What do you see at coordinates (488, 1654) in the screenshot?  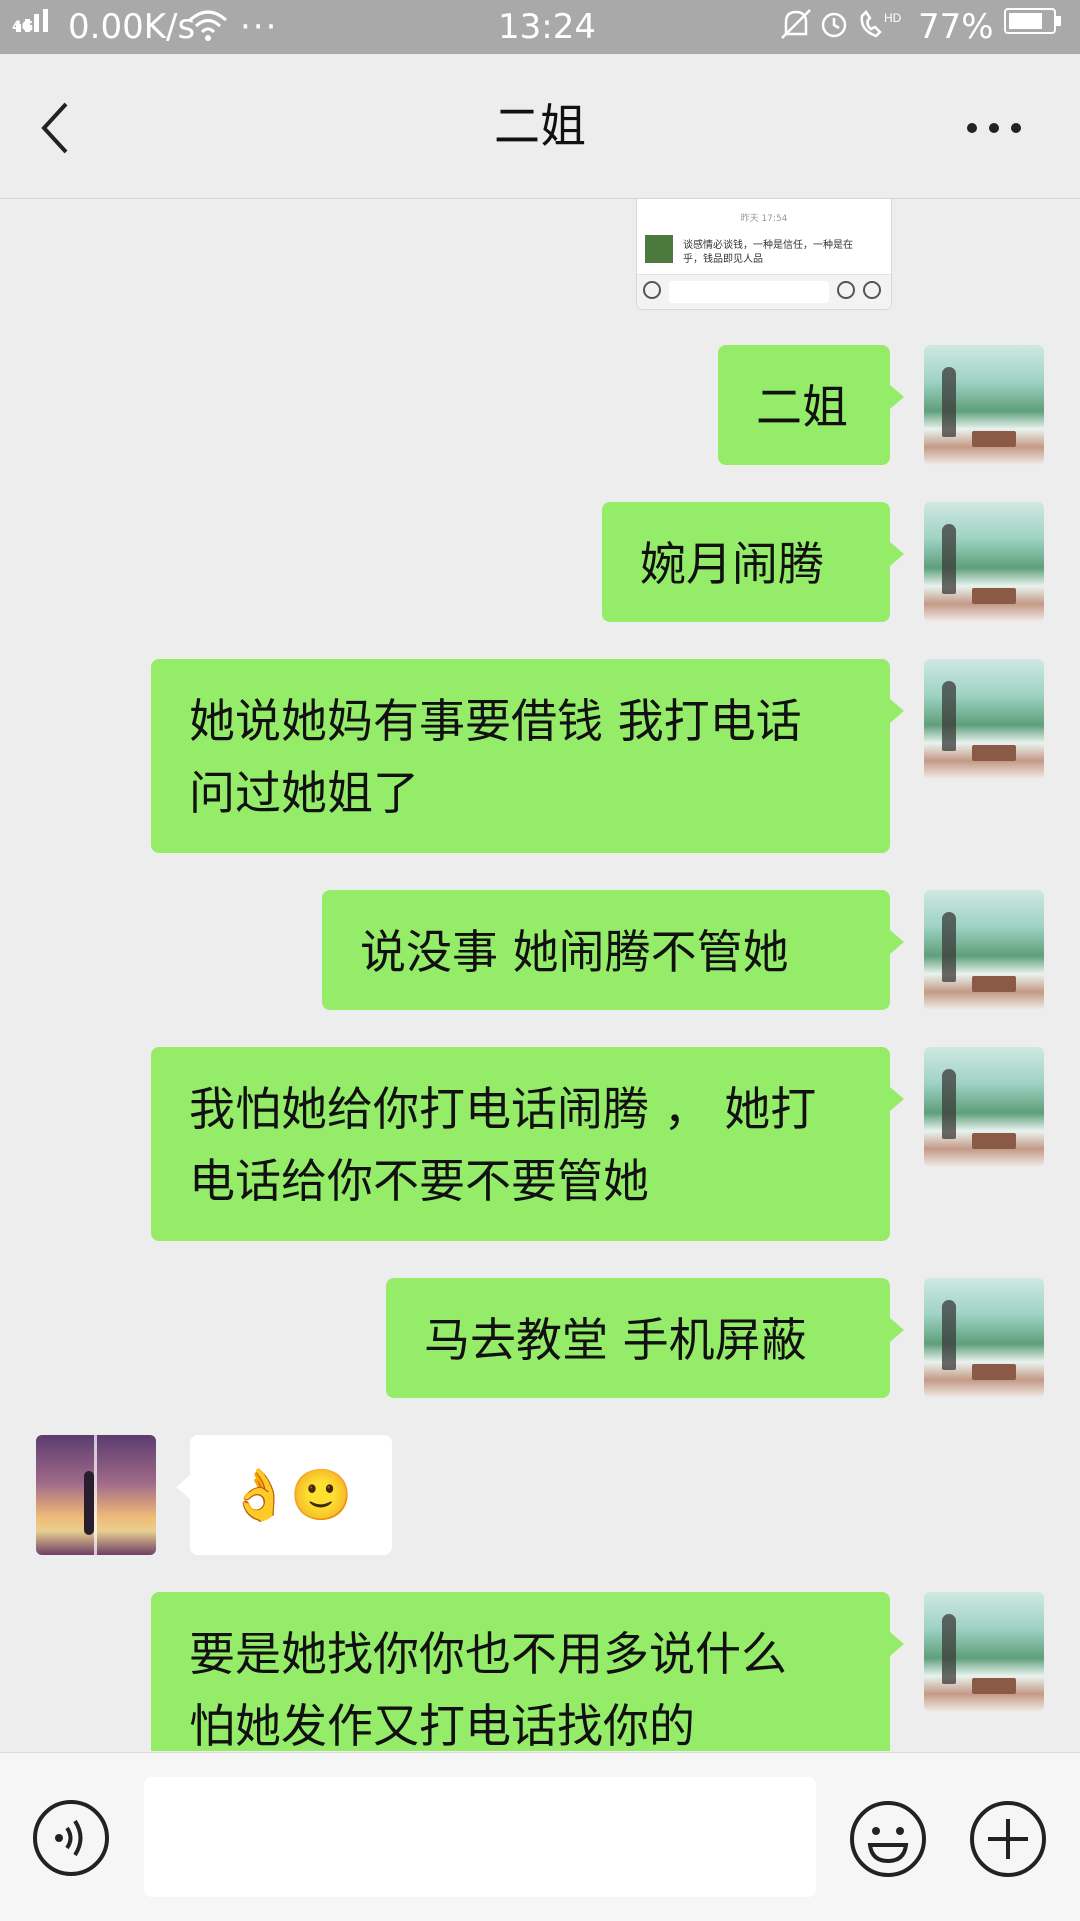 I see `message-text-line: 要是她找你你也不用多说什么` at bounding box center [488, 1654].